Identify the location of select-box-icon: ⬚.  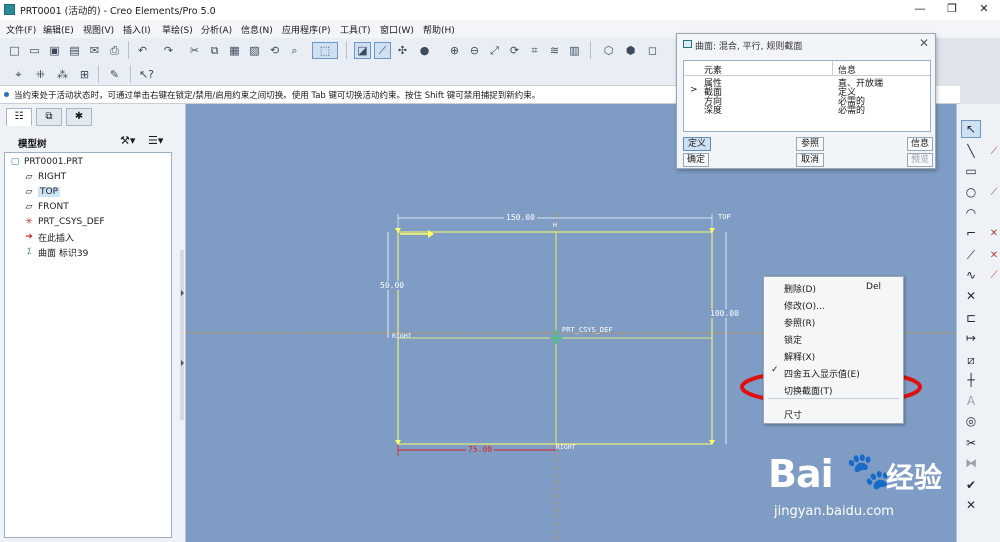
(325, 50).